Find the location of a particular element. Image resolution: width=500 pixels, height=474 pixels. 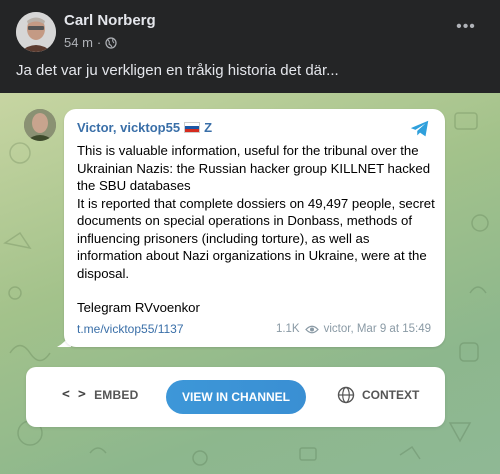

post-time: 54 m is located at coordinates (78, 42).